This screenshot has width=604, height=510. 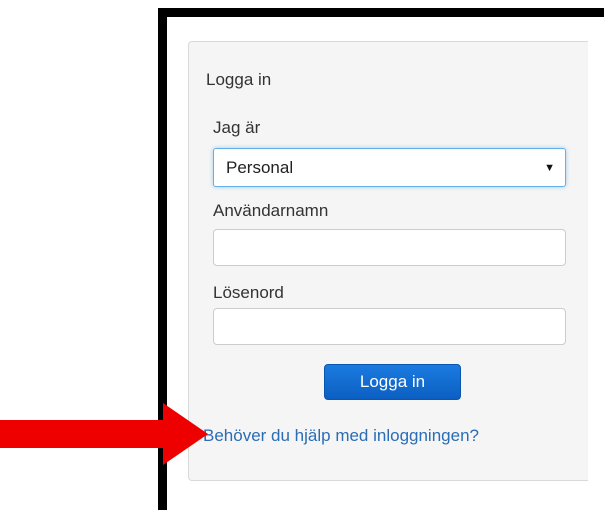 What do you see at coordinates (248, 292) in the screenshot?
I see `password-label: Lösenord` at bounding box center [248, 292].